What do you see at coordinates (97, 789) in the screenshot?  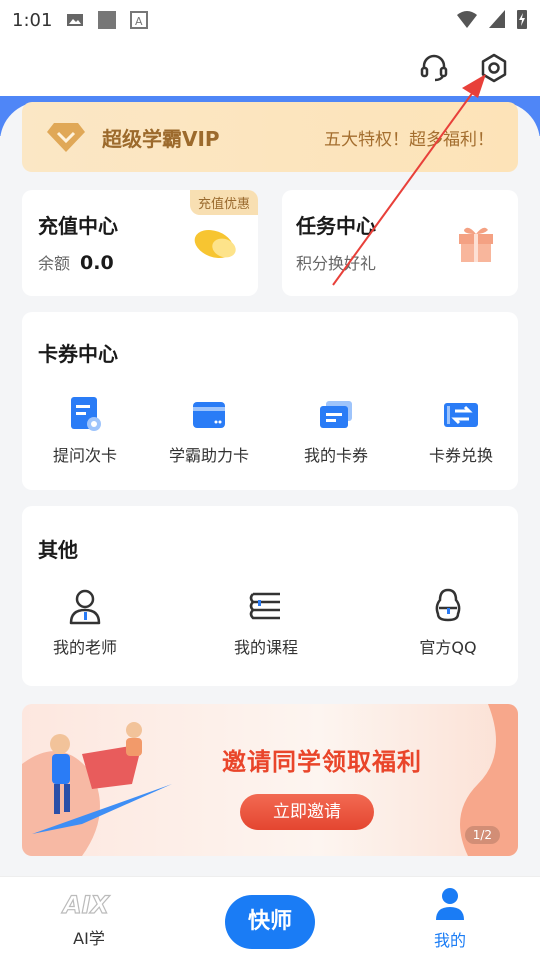 I see `invite-illustration` at bounding box center [97, 789].